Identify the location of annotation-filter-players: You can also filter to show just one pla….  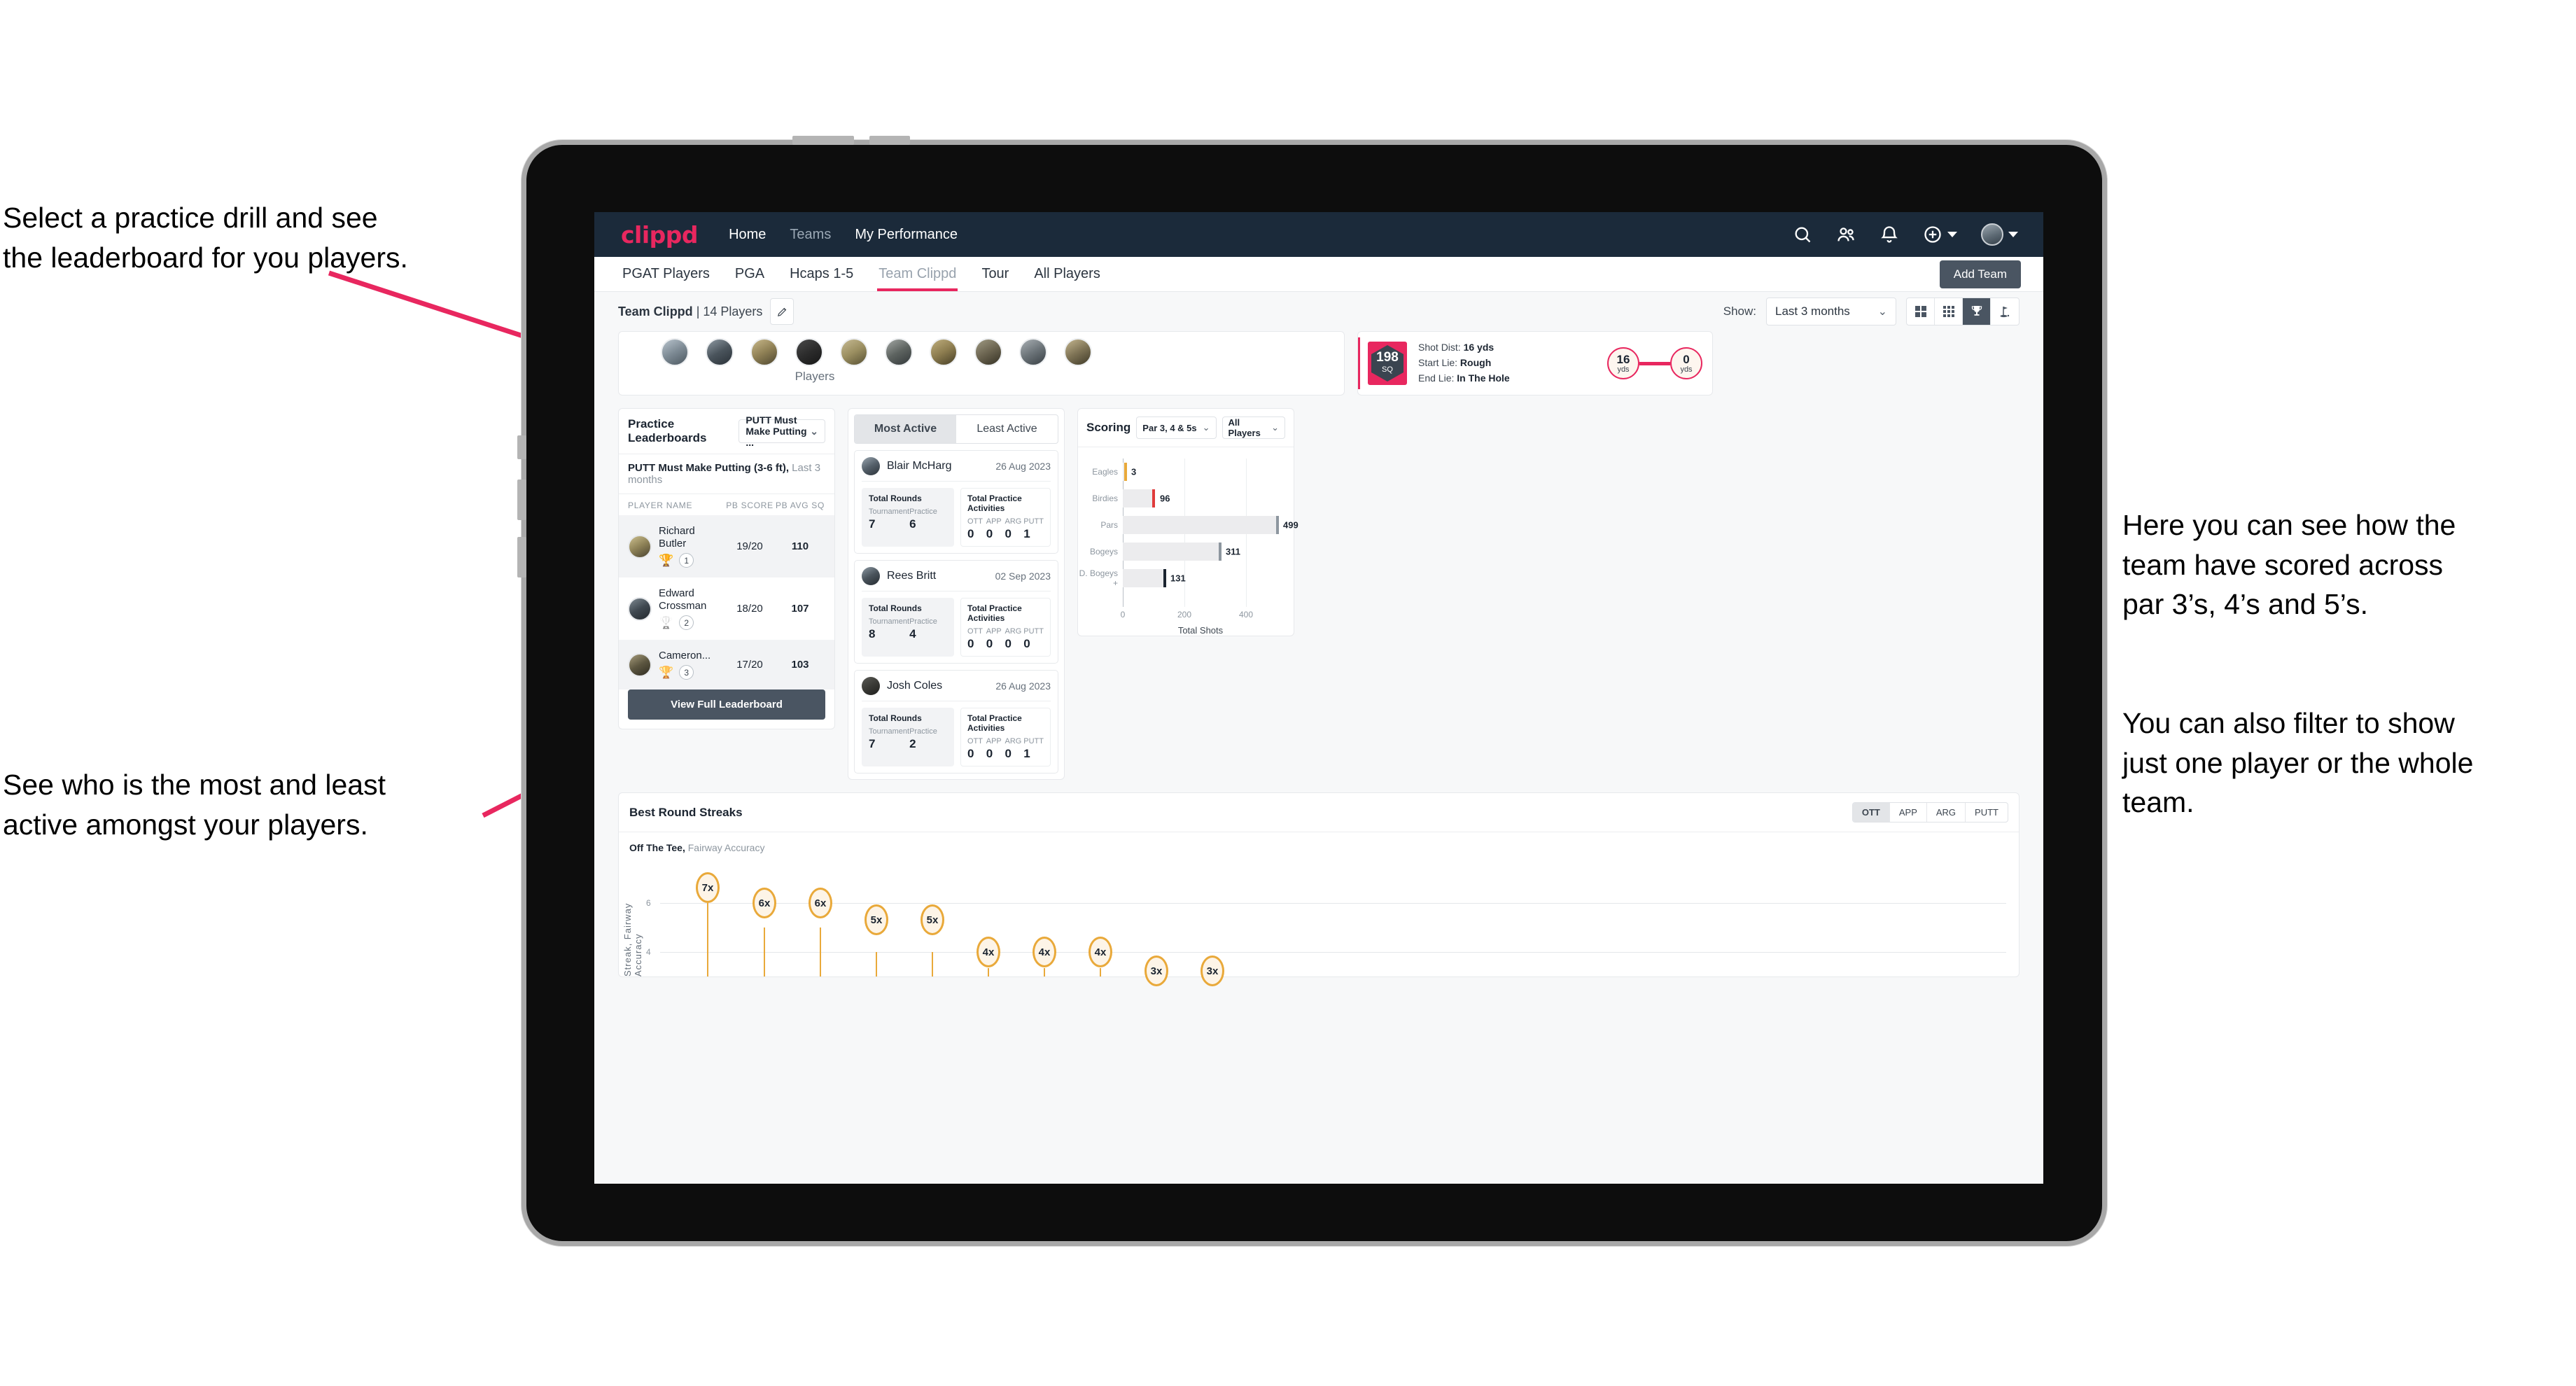
(2298, 763).